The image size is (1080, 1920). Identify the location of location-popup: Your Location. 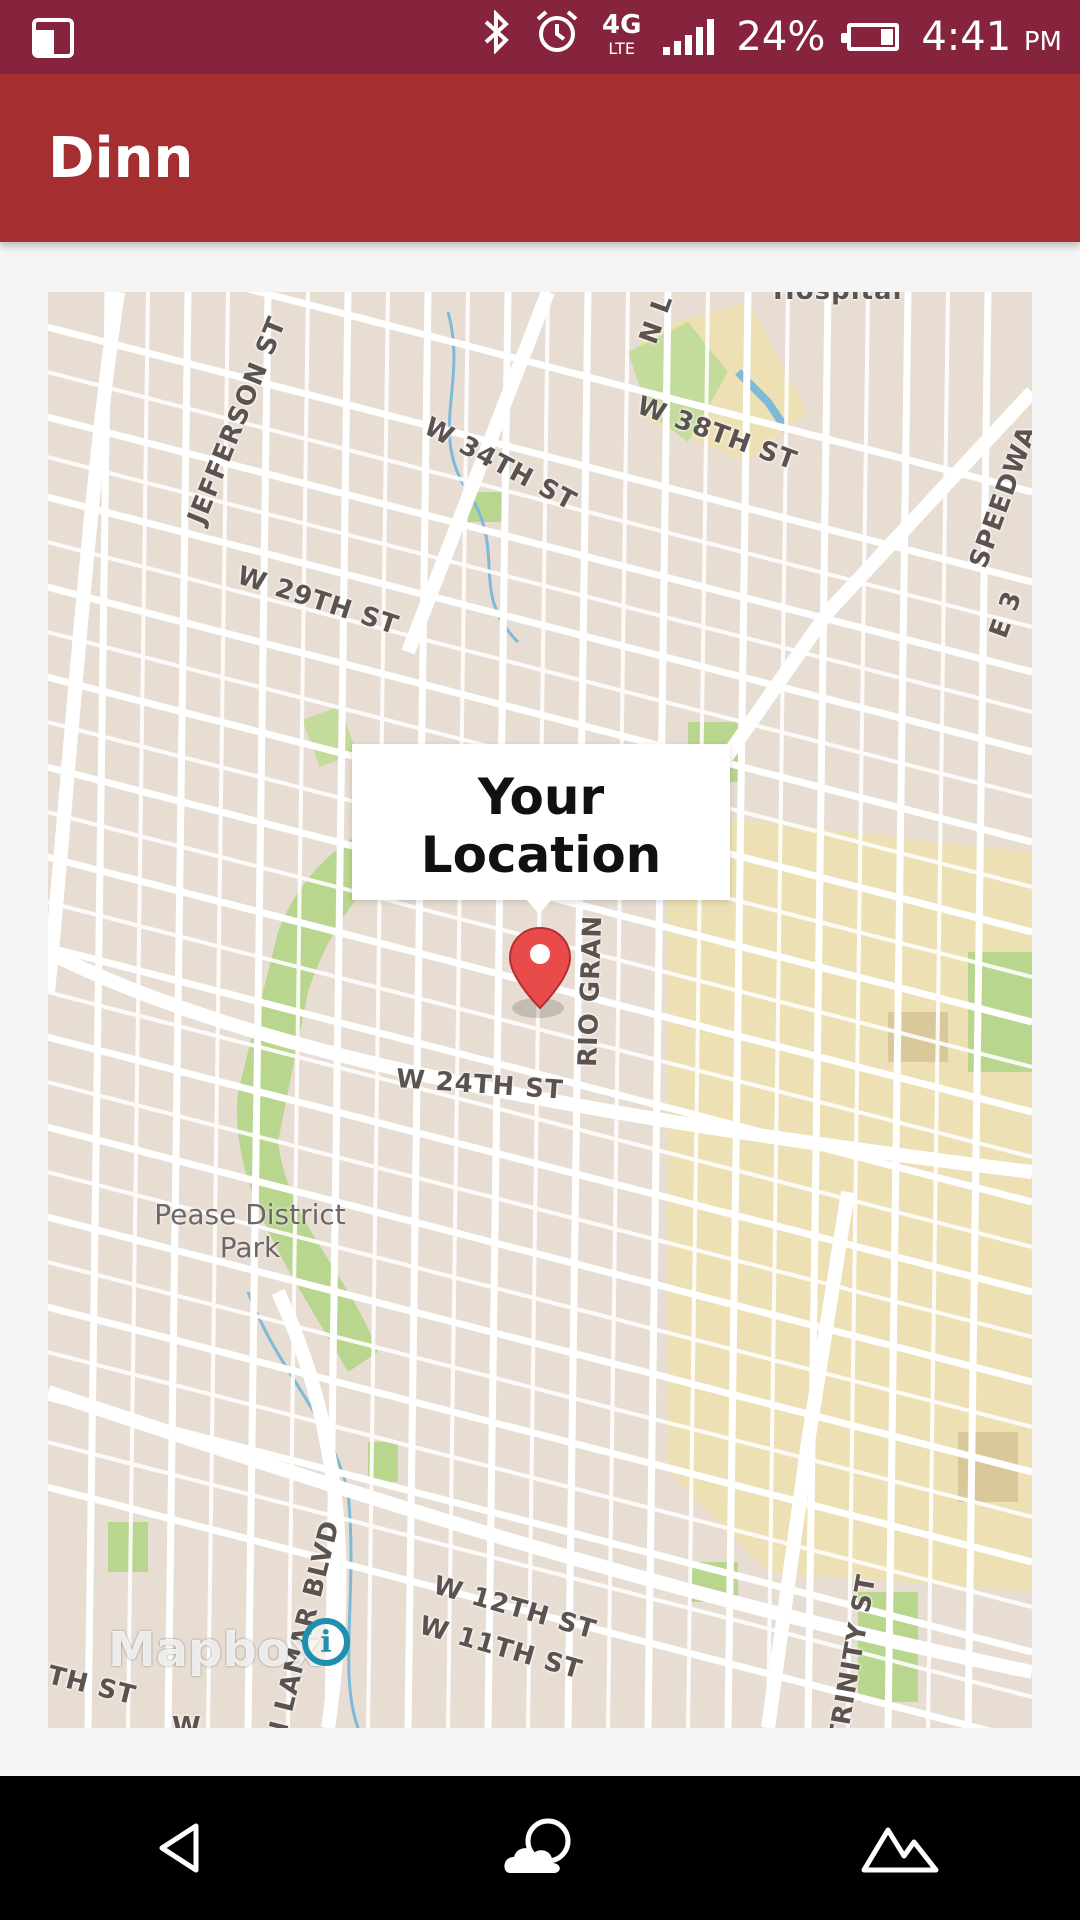
(541, 822).